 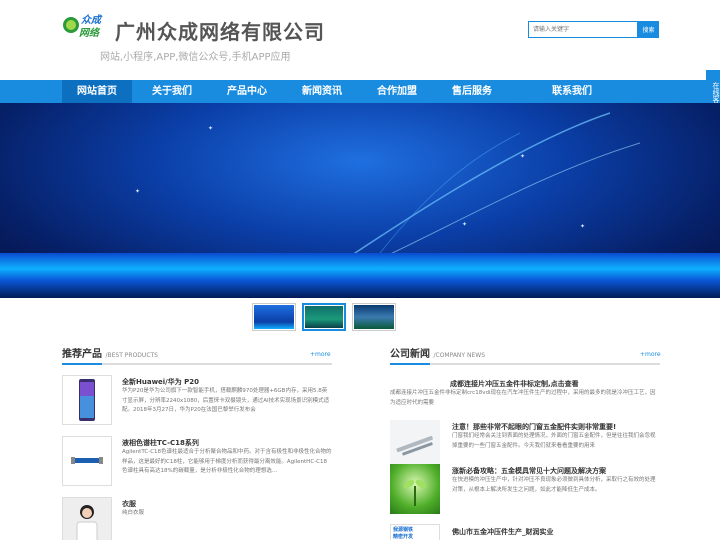 I want to click on nav-home: 网站首页, so click(x=97, y=91).